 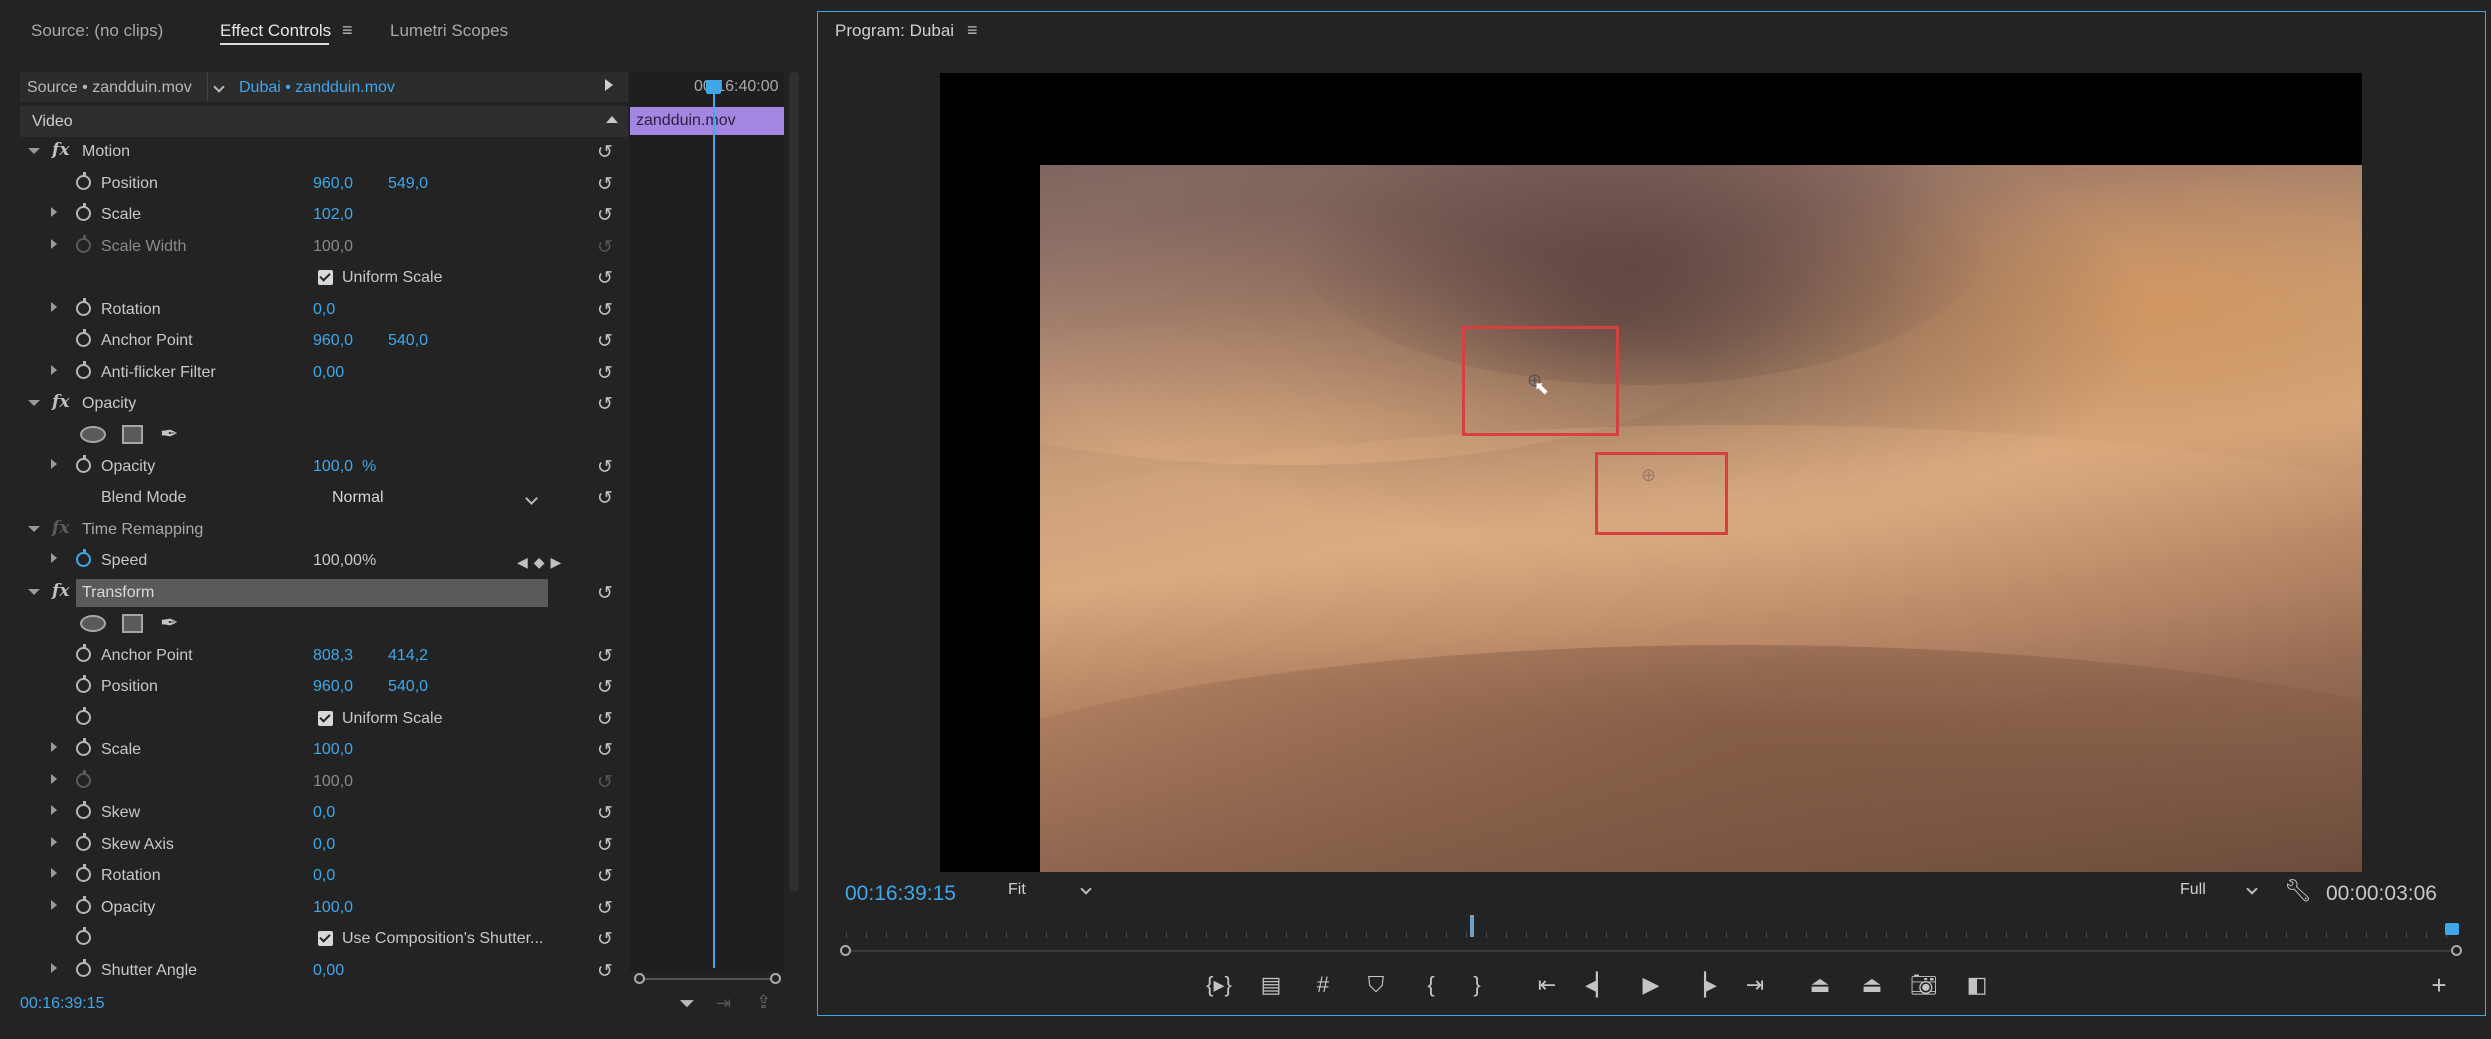 I want to click on scrollbar-left-handle, so click(x=845, y=950).